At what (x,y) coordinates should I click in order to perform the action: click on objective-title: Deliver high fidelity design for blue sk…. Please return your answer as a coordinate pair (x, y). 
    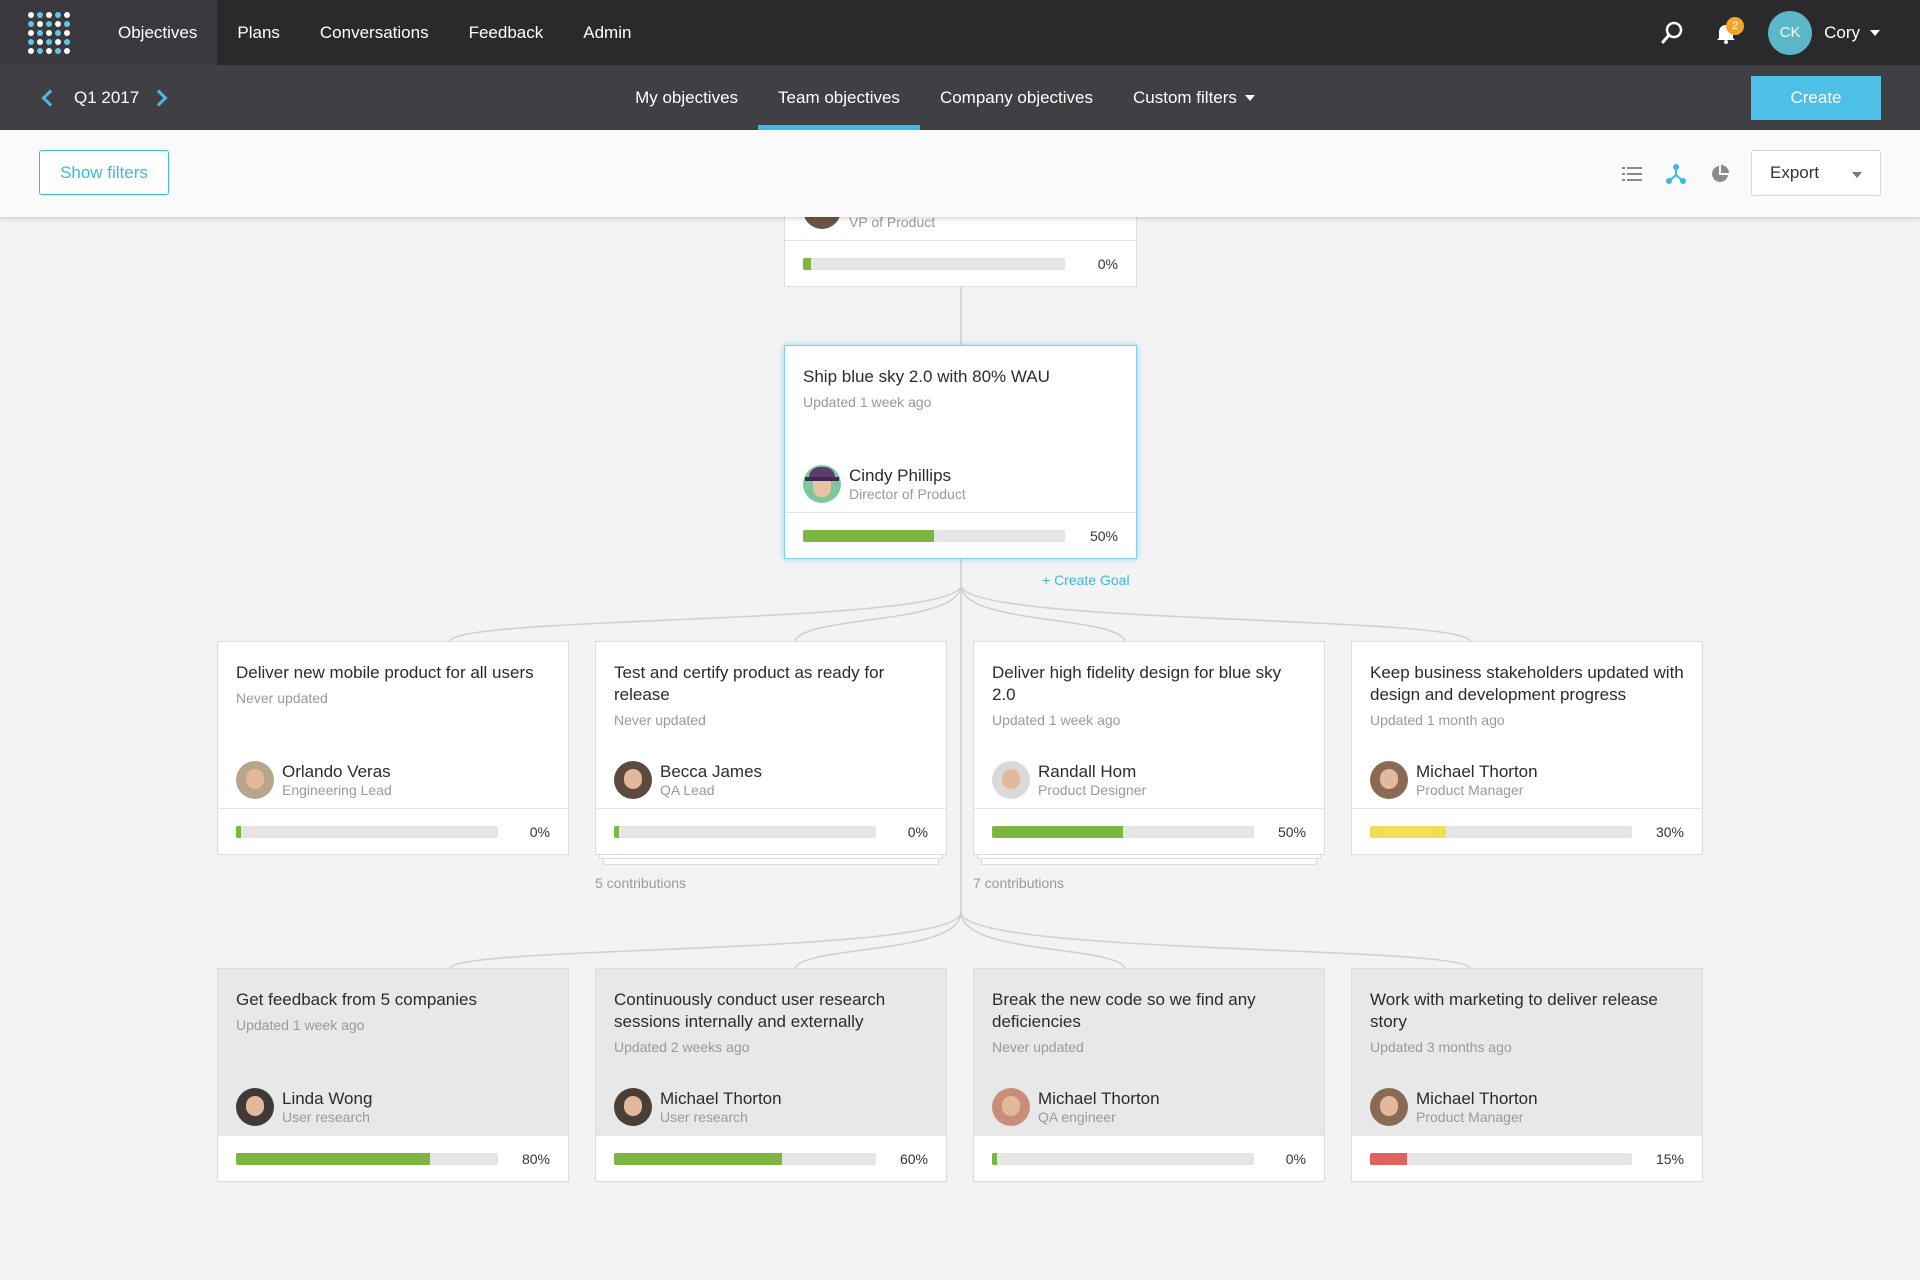
    Looking at the image, I should click on (1137, 683).